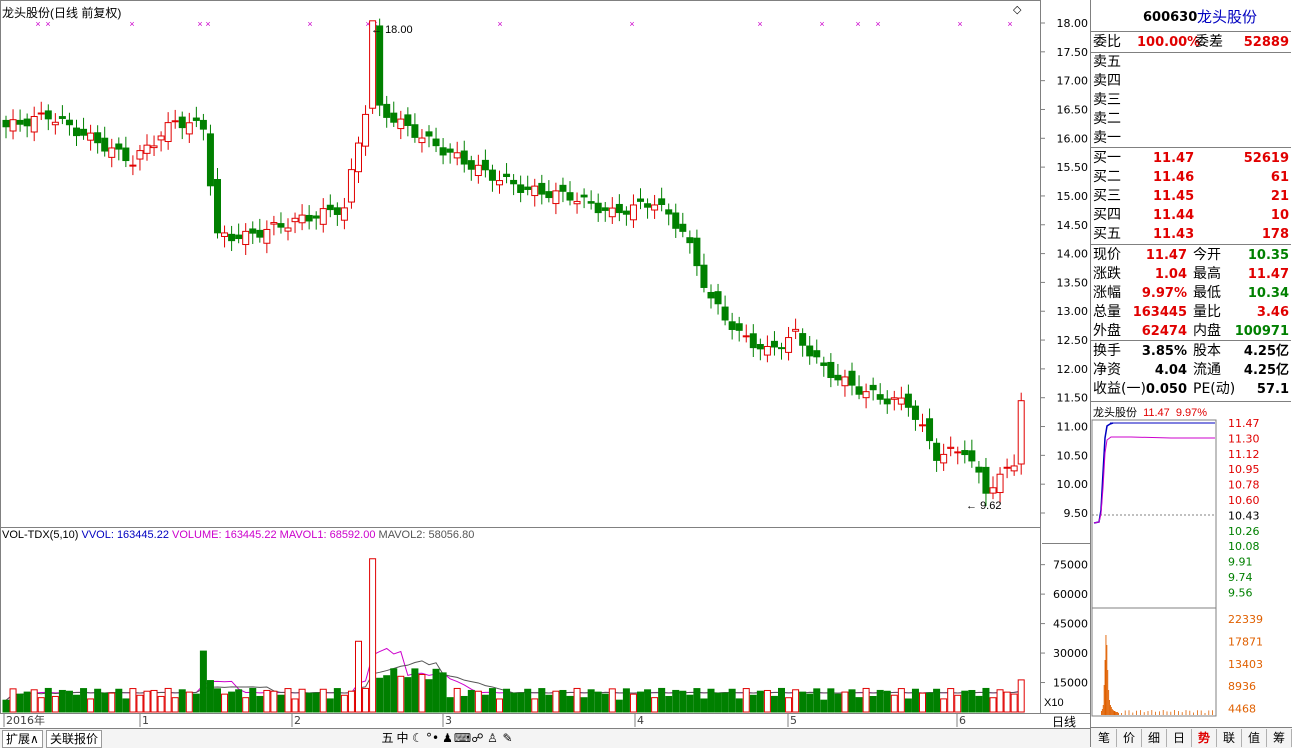 The height and width of the screenshot is (748, 1292). What do you see at coordinates (1279, 738) in the screenshot?
I see `right-tab: 筹` at bounding box center [1279, 738].